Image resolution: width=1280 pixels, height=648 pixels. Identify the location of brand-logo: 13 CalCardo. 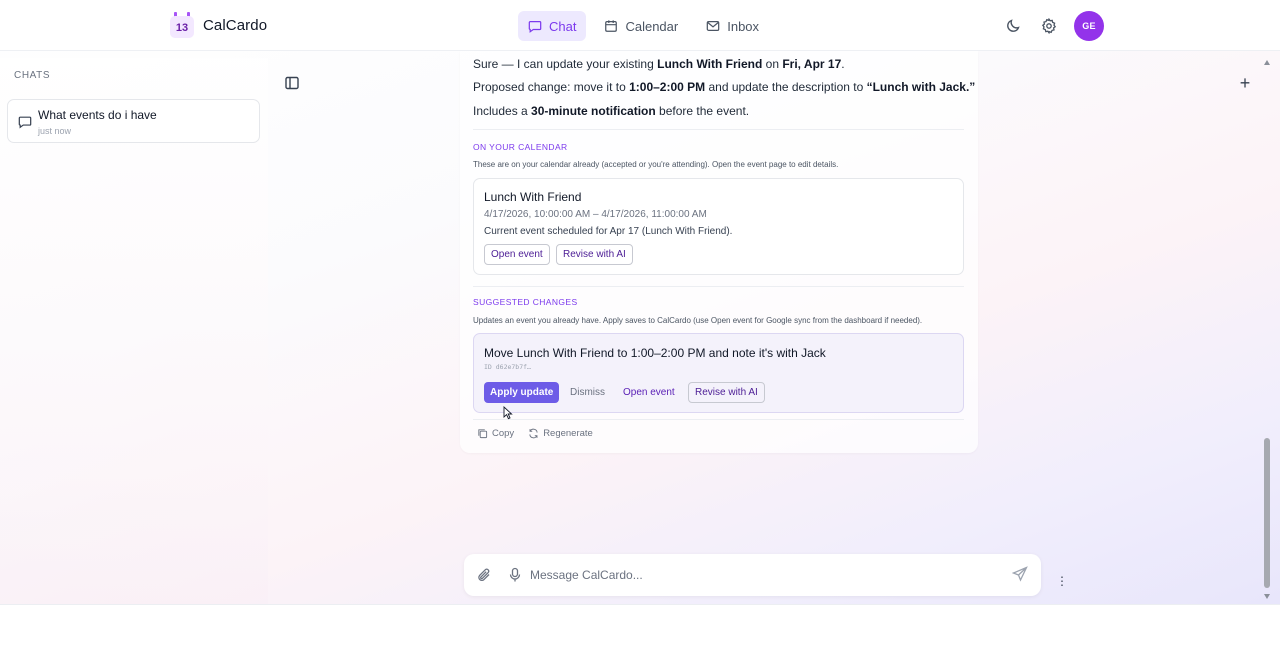
(218, 25).